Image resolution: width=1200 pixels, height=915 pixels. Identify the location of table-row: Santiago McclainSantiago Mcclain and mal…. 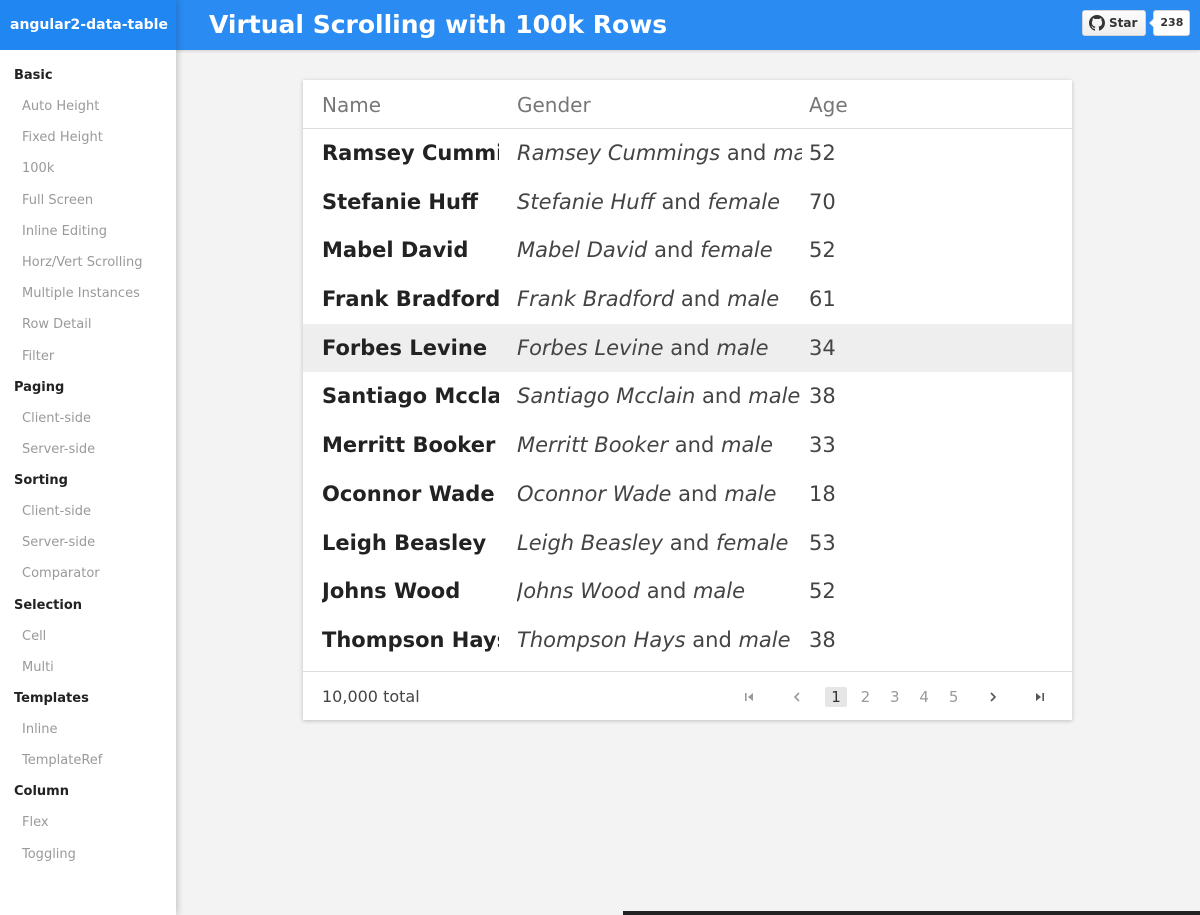
(687, 396).